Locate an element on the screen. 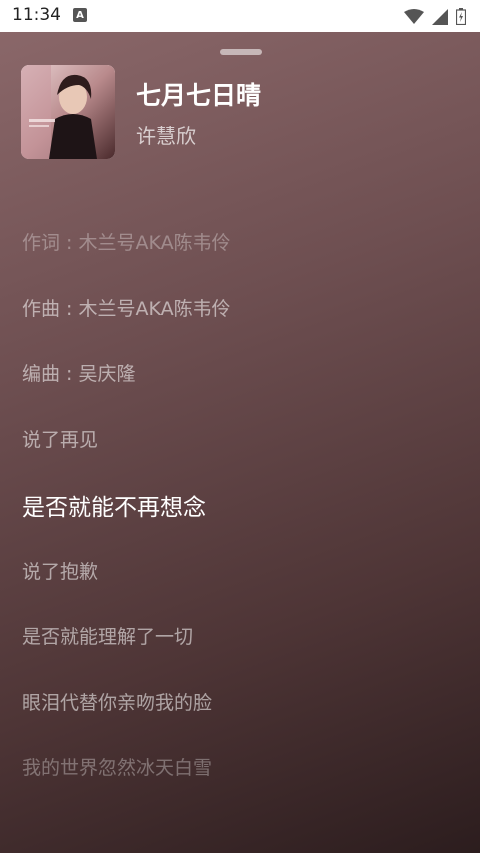 The image size is (480, 853). lyric-line: 说了再见 is located at coordinates (60, 438).